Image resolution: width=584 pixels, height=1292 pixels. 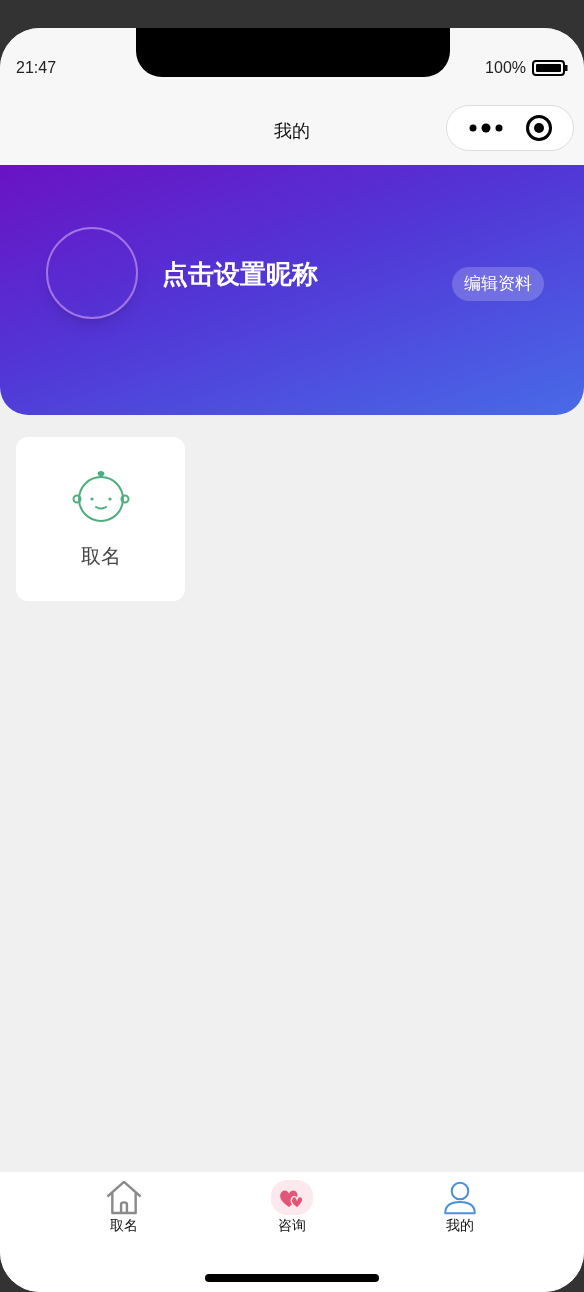 What do you see at coordinates (292, 1197) in the screenshot?
I see `hearts-icon` at bounding box center [292, 1197].